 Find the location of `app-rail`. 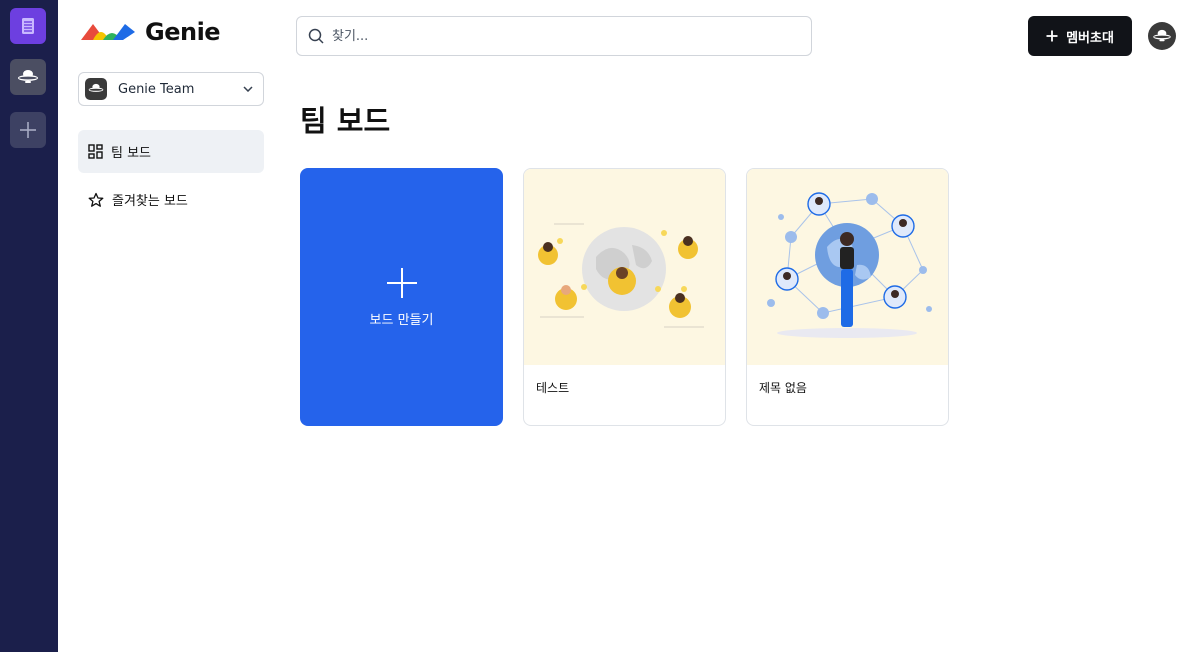

app-rail is located at coordinates (29, 326).